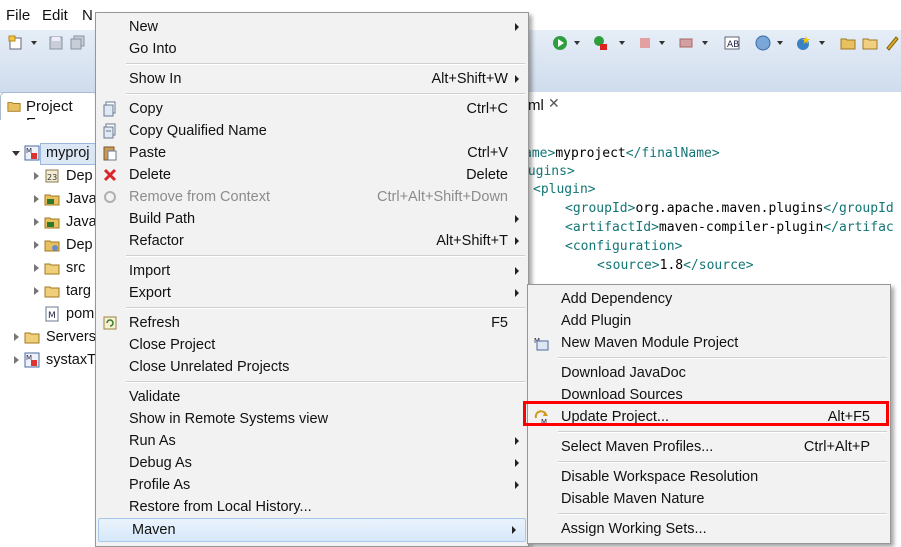 The height and width of the screenshot is (547, 901). I want to click on search-text-icon: AB, so click(732, 43).